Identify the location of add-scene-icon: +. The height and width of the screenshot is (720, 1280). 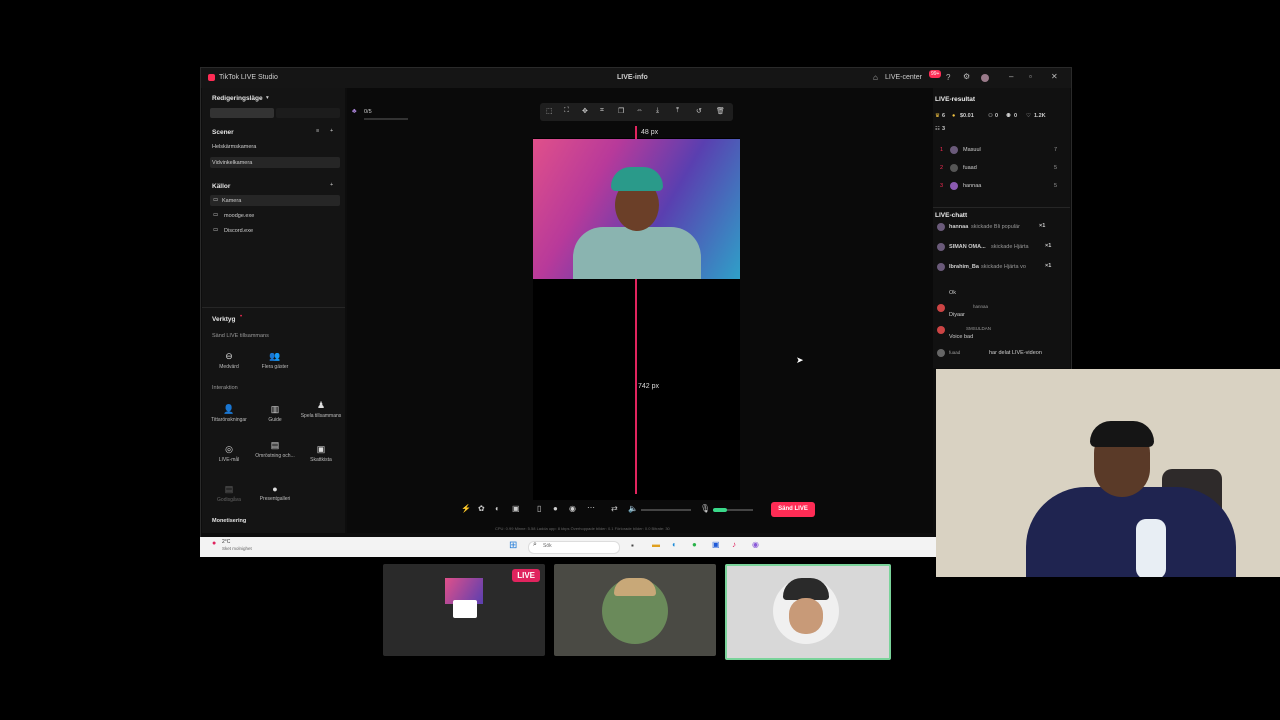
(331, 131).